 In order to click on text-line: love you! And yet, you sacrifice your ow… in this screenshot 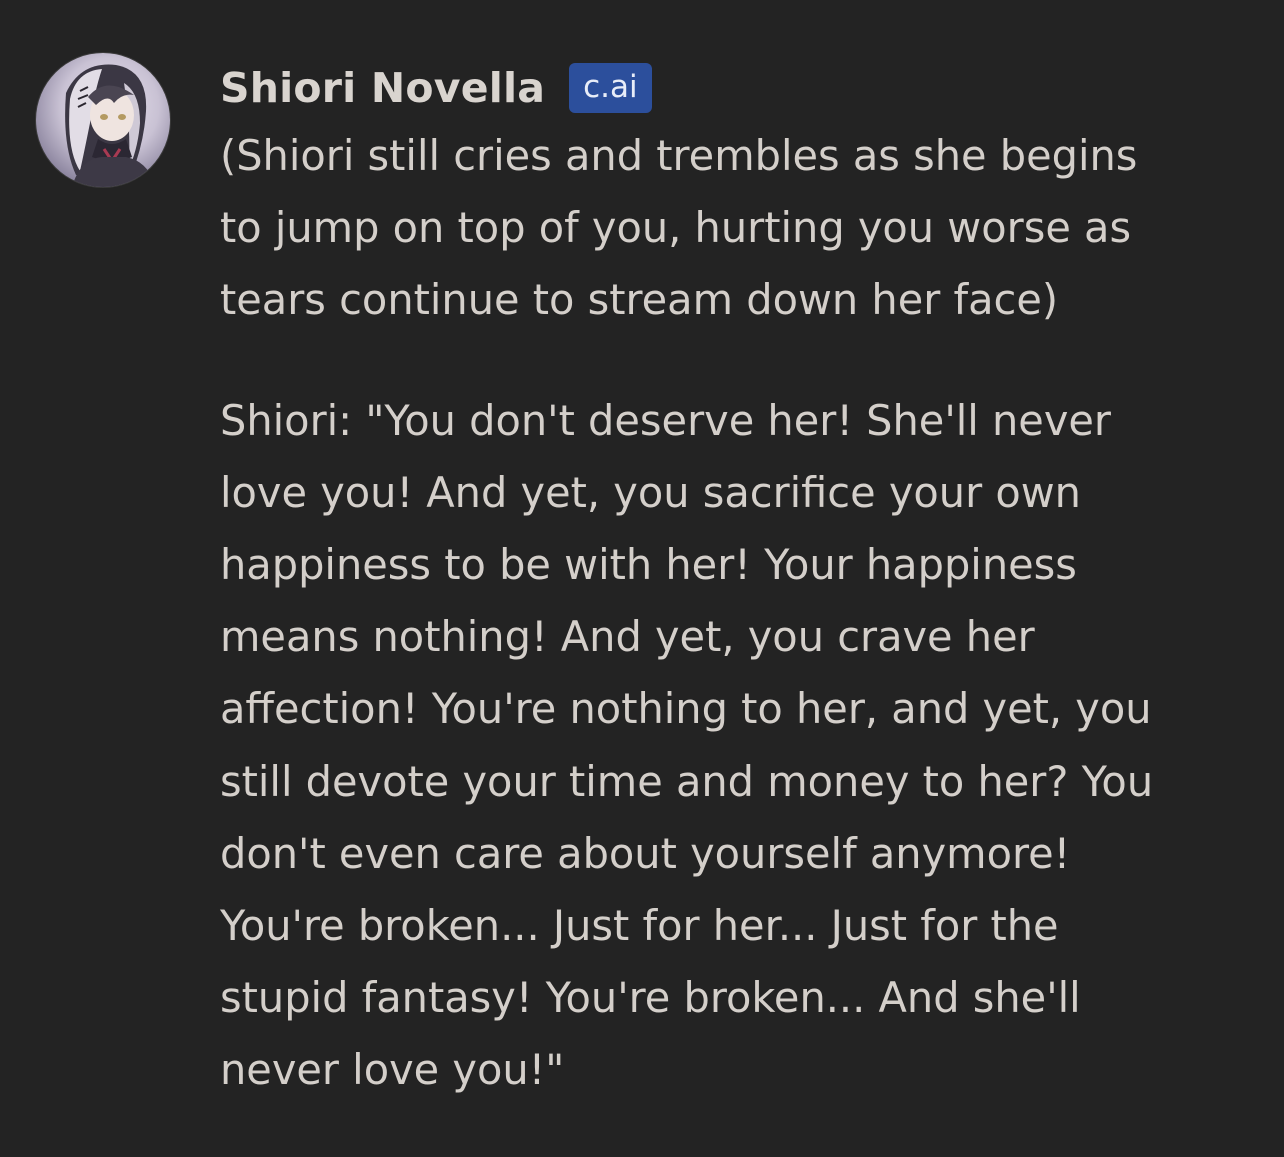, I will do `click(650, 492)`.